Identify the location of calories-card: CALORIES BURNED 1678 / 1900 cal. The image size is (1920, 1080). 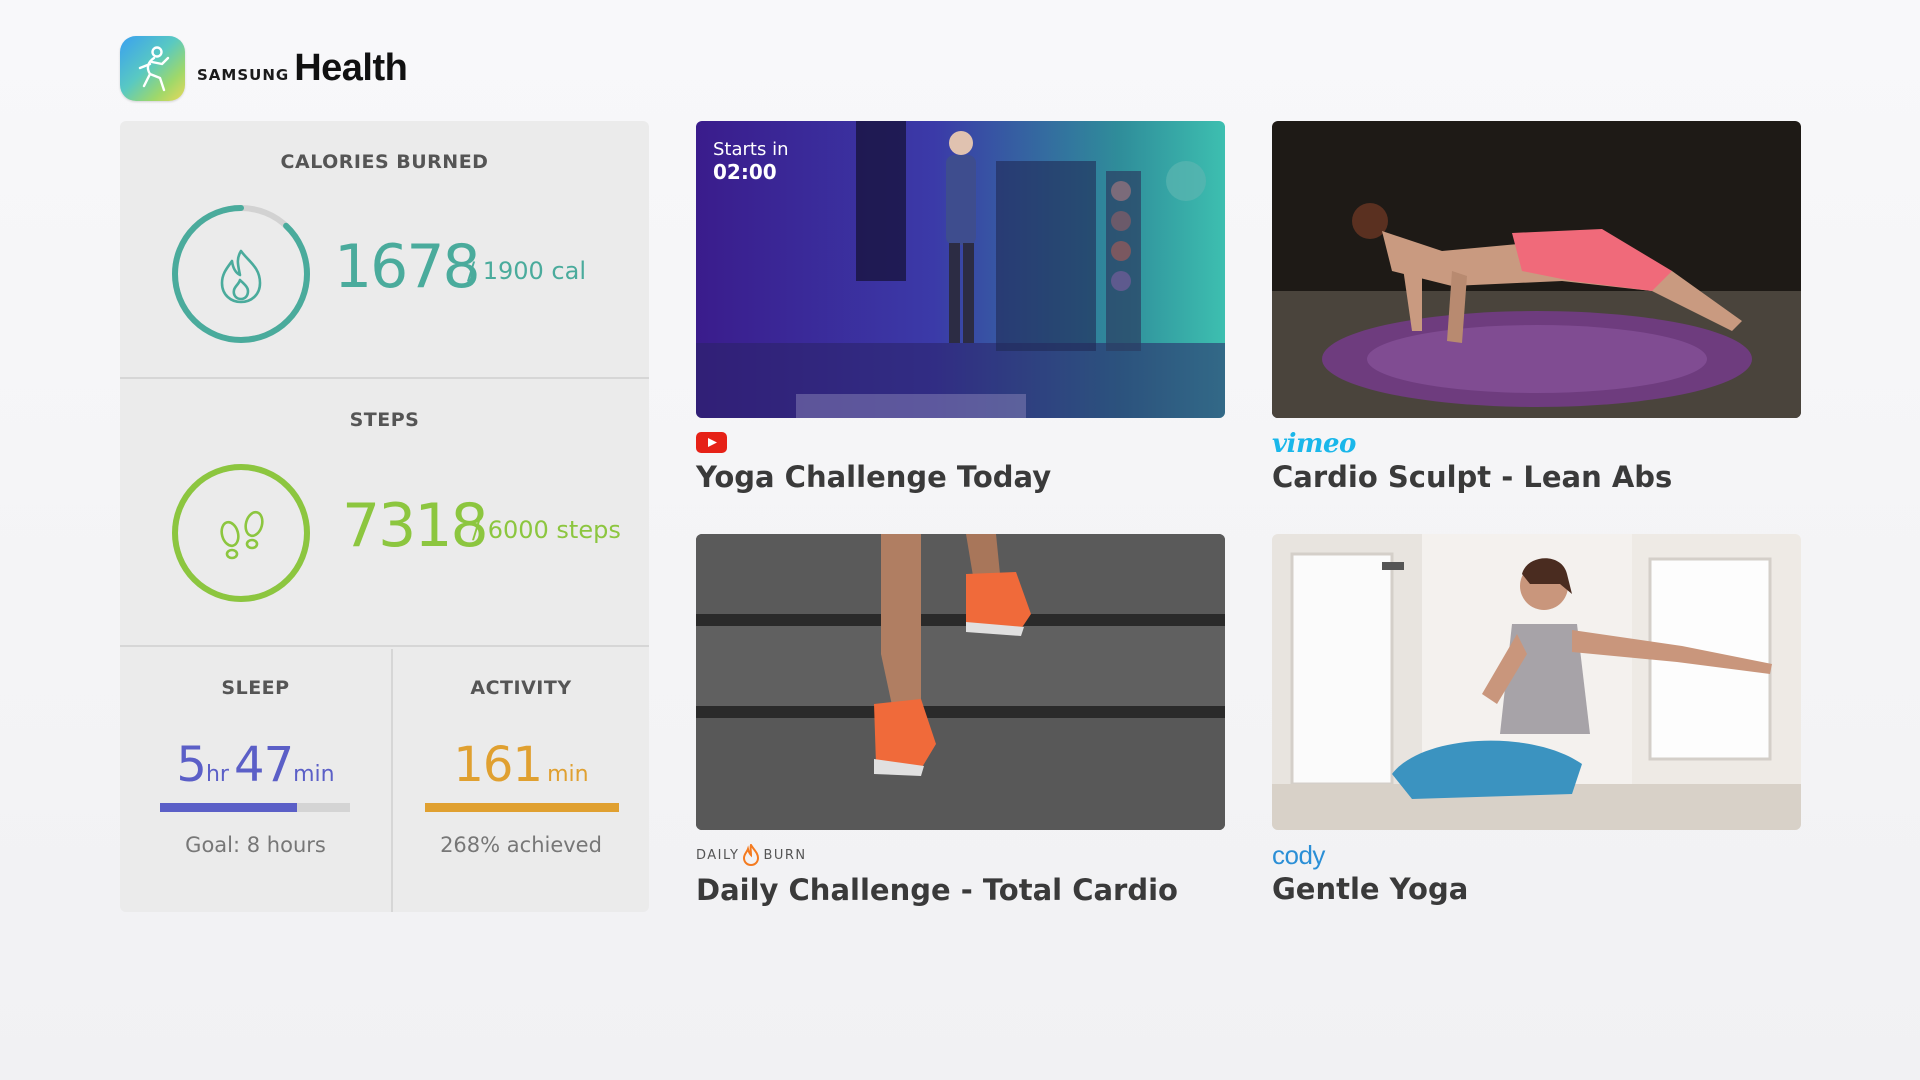
(384, 250).